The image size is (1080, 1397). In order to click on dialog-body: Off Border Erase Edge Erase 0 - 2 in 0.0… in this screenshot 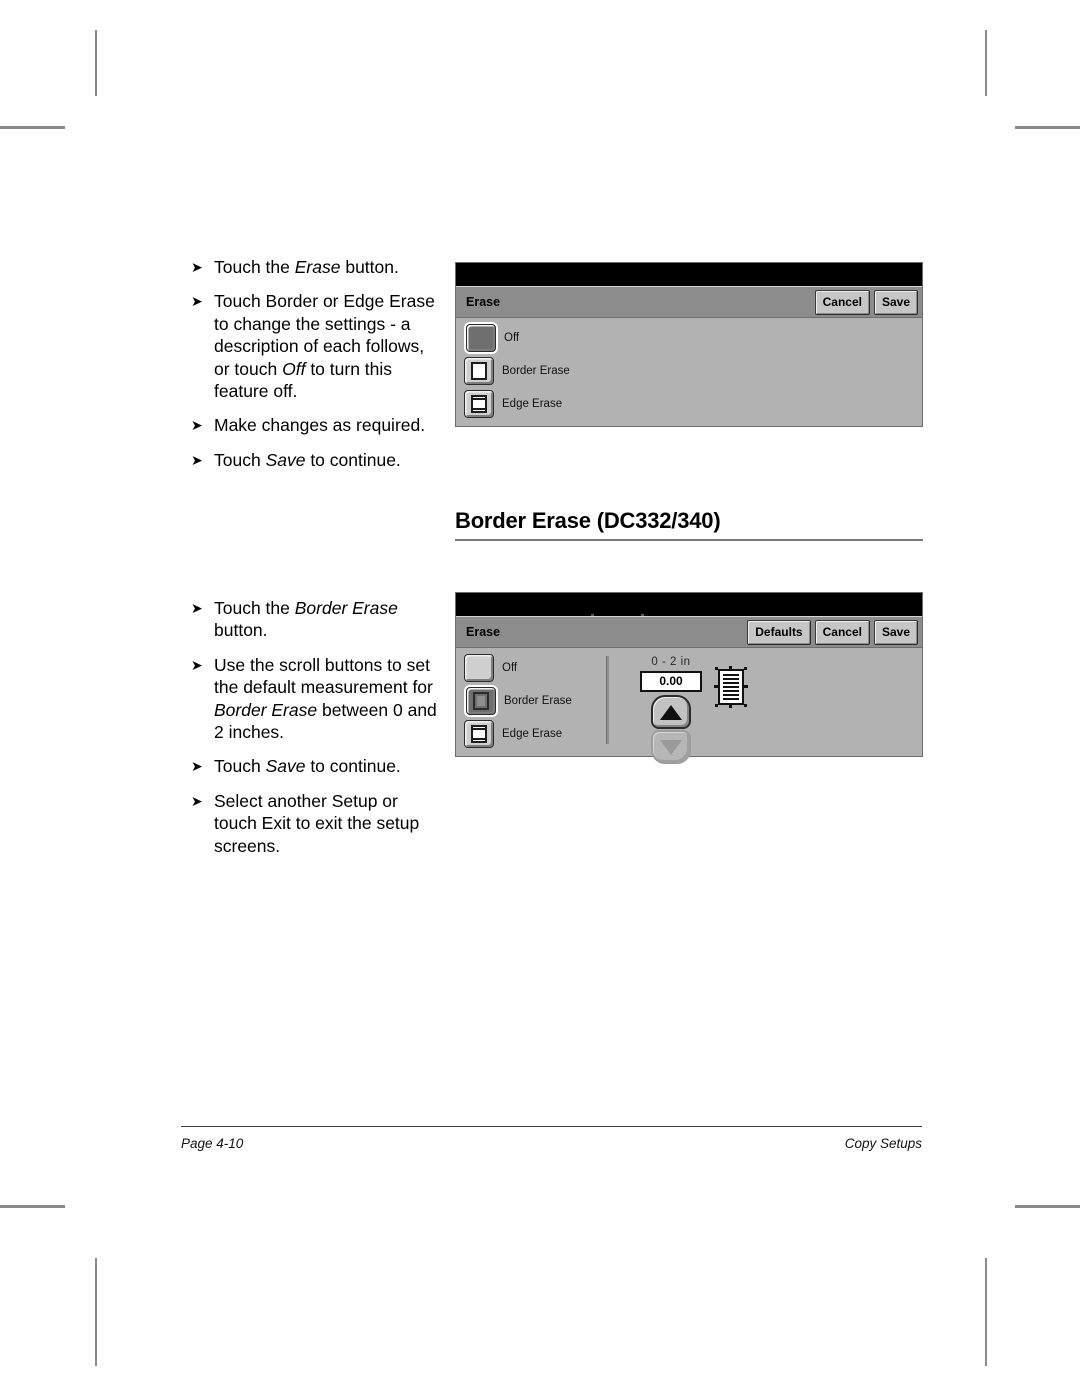, I will do `click(689, 706)`.